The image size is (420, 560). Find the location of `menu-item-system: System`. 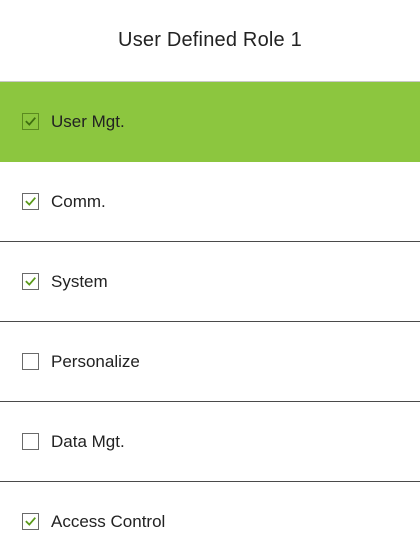

menu-item-system: System is located at coordinates (210, 282).